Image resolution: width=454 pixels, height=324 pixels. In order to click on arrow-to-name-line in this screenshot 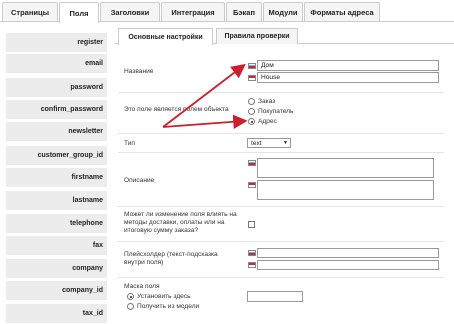, I will do `click(204, 95)`.